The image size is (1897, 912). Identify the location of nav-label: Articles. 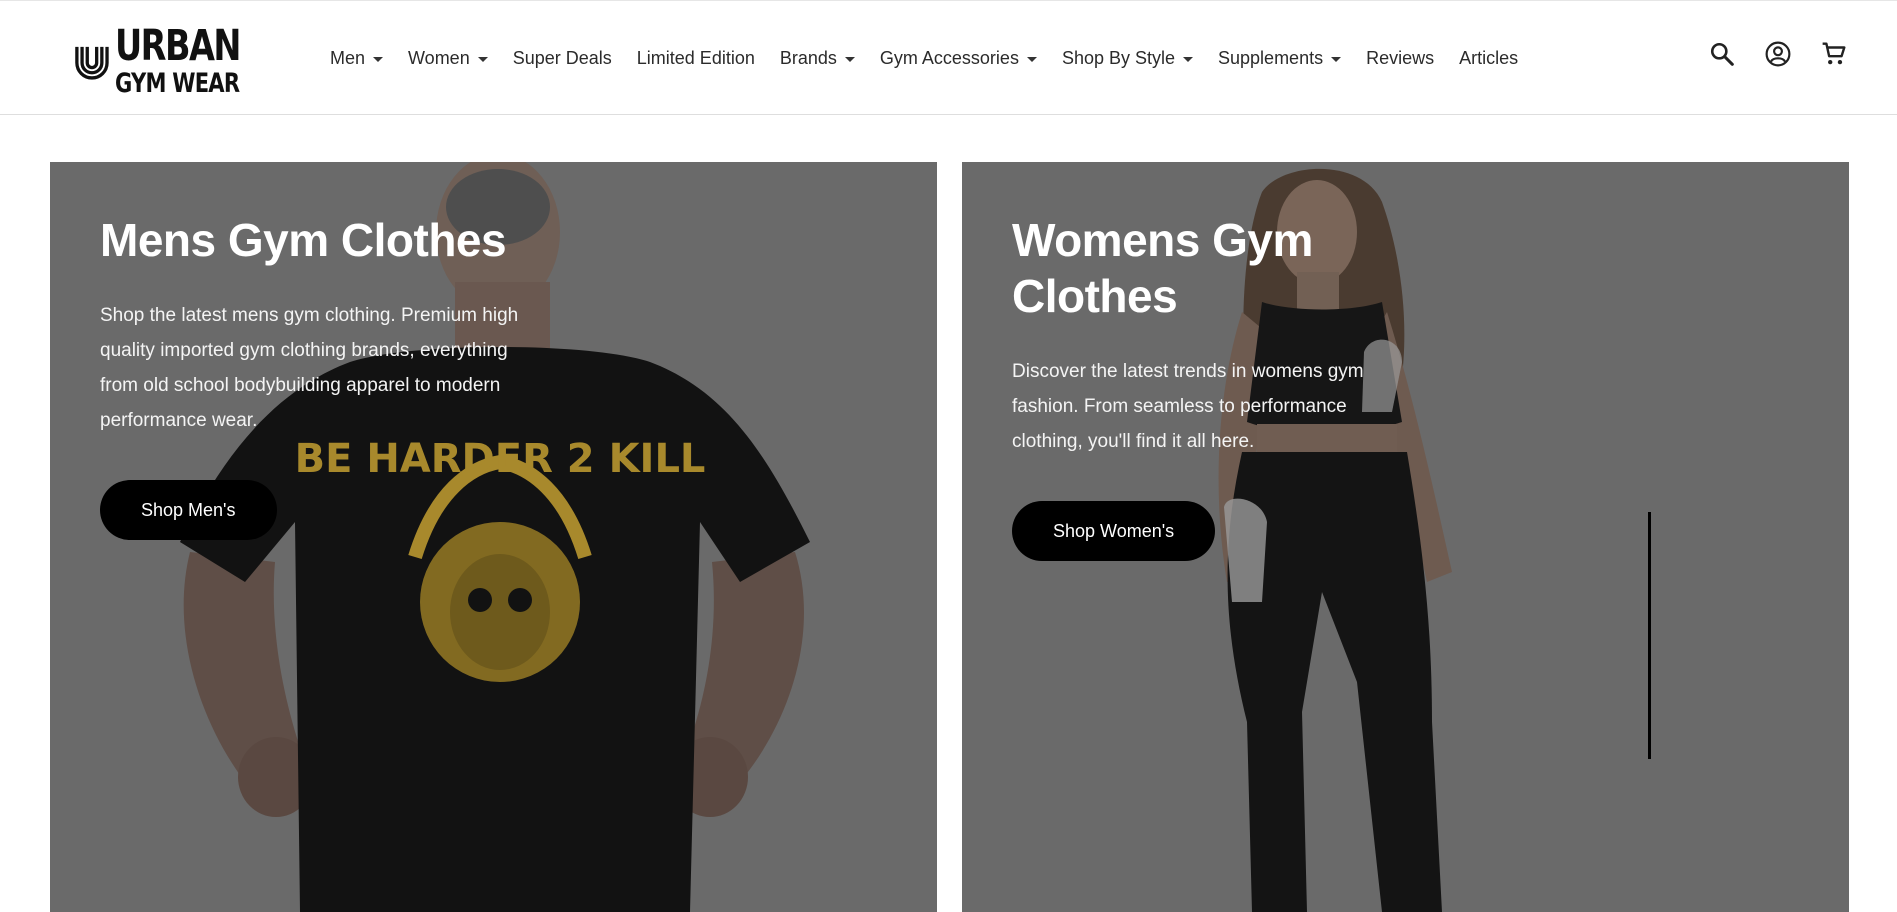
(1489, 58).